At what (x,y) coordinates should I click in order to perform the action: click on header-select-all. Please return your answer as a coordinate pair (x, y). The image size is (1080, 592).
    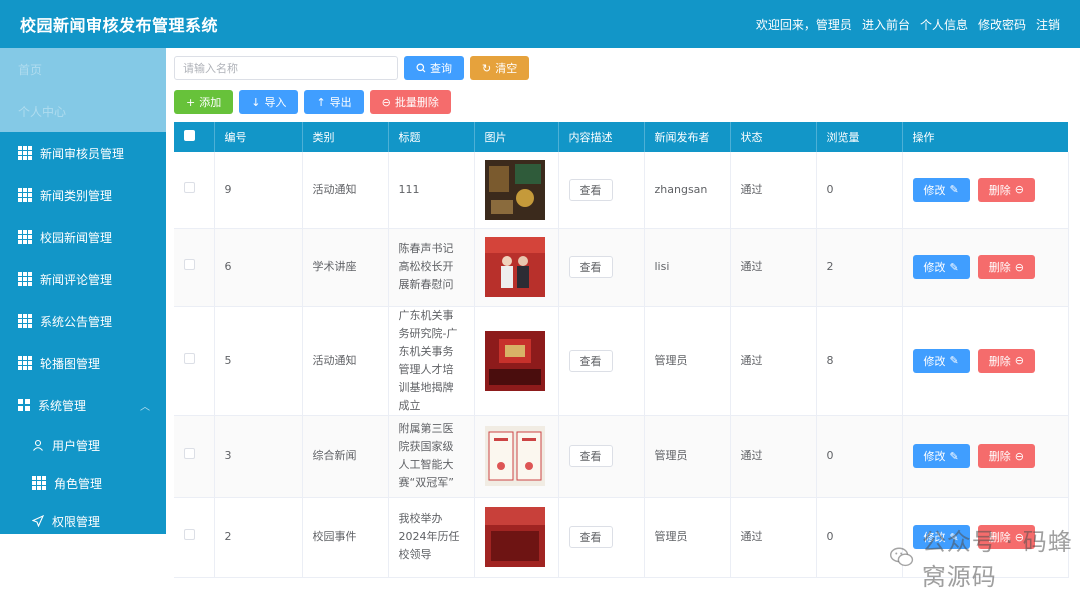
    Looking at the image, I should click on (194, 137).